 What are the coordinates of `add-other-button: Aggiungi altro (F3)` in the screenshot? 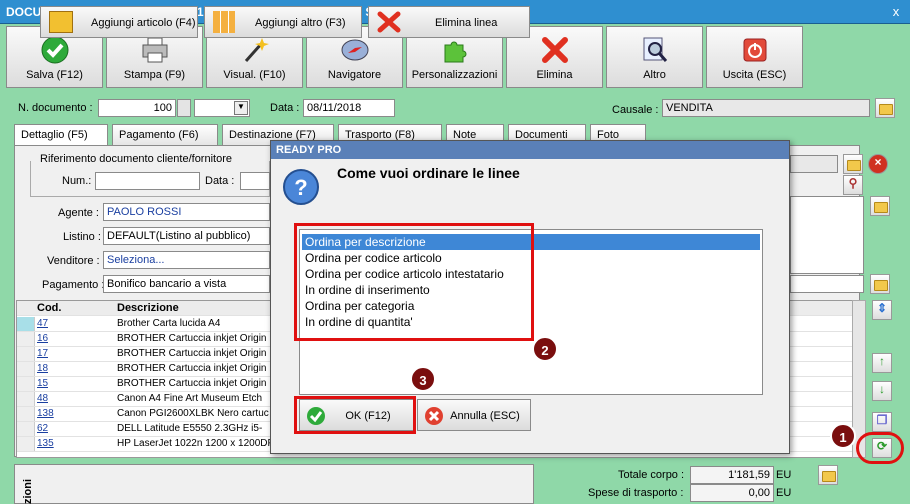 It's located at (283, 22).